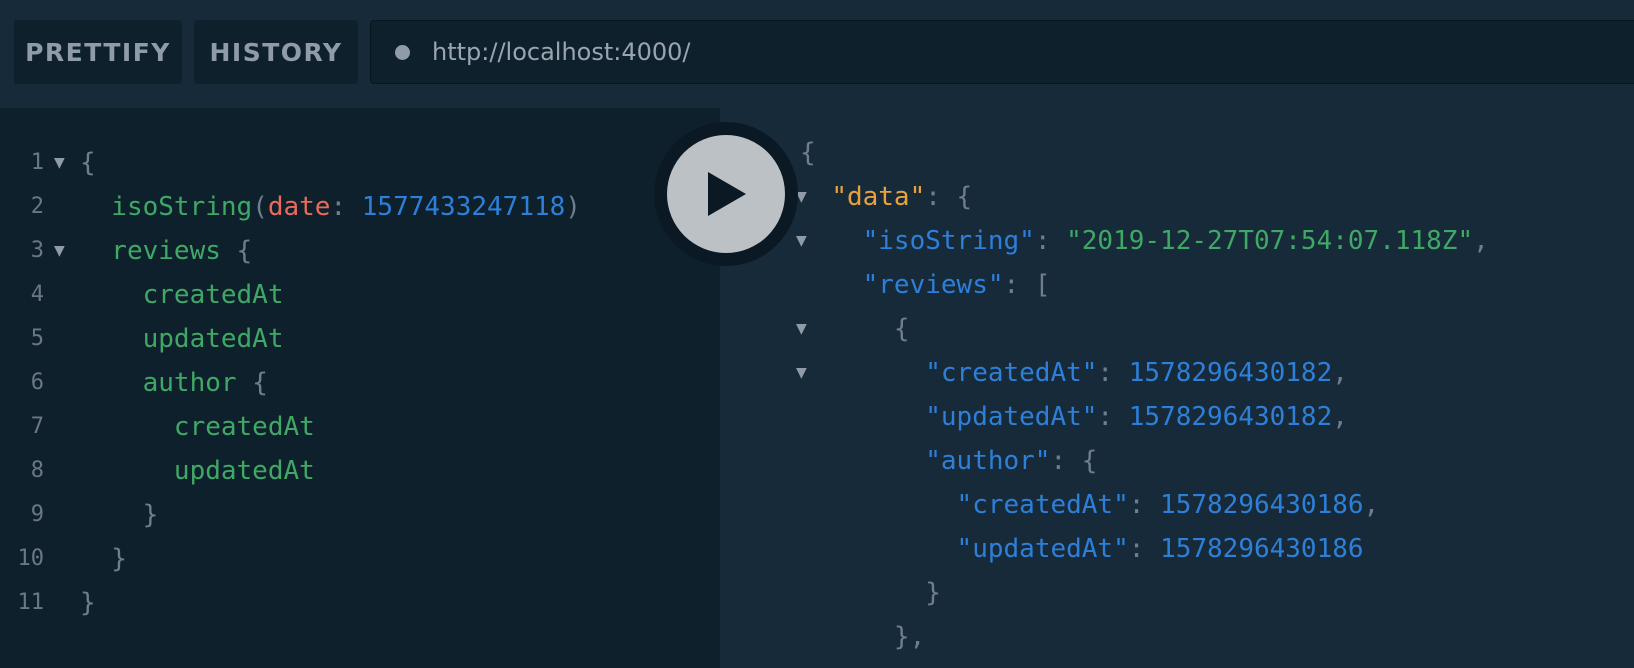 This screenshot has width=1634, height=668. I want to click on code-token: (, so click(260, 207).